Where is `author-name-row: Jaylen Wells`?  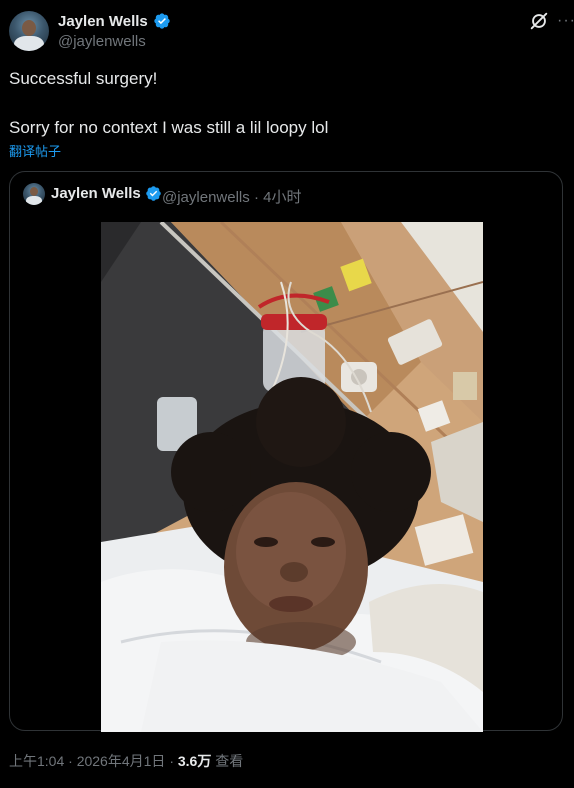 author-name-row: Jaylen Wells is located at coordinates (114, 21).